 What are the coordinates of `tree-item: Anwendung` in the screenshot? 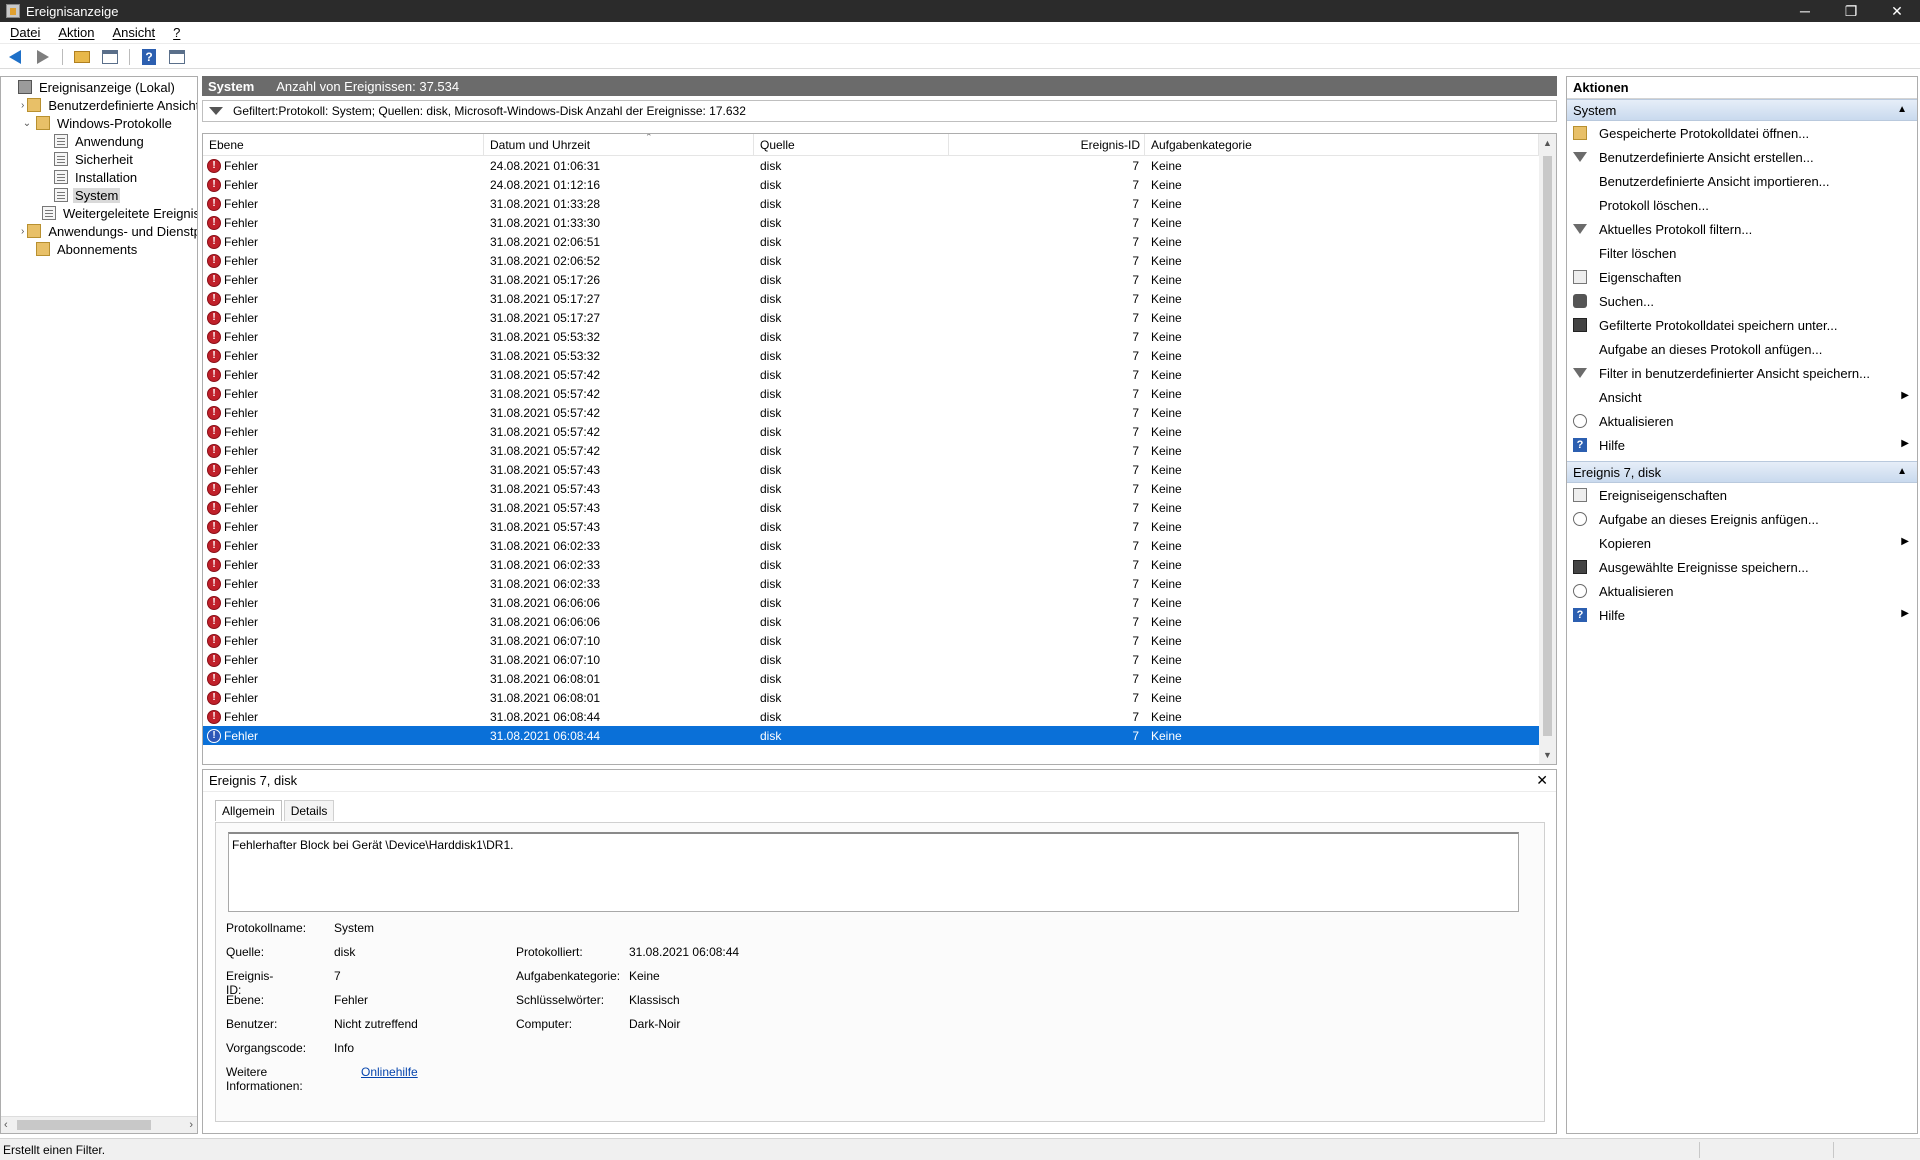 It's located at (99, 141).